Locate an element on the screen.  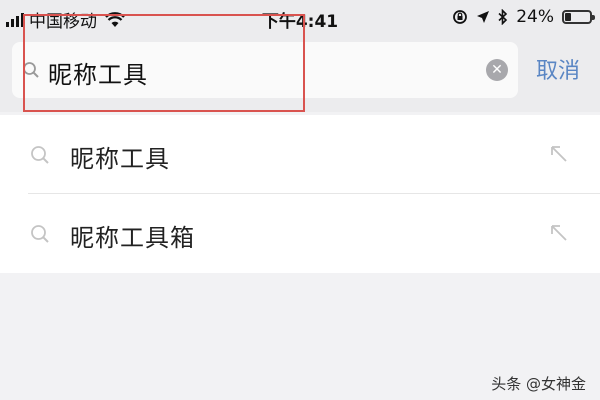
clear-button: ✕ is located at coordinates (497, 70).